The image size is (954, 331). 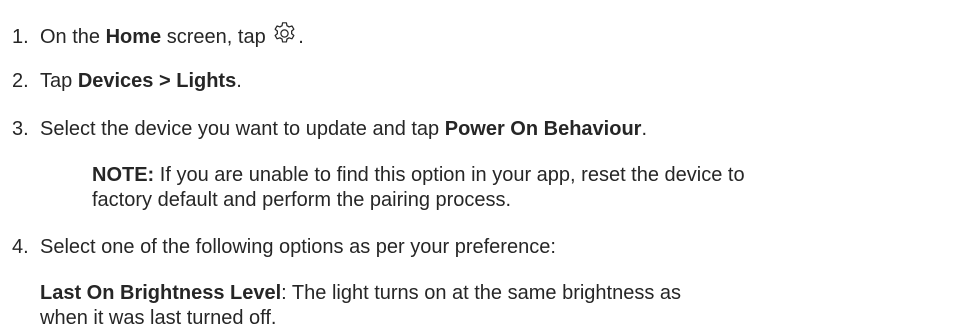 I want to click on gear-icon, so click(x=284, y=33).